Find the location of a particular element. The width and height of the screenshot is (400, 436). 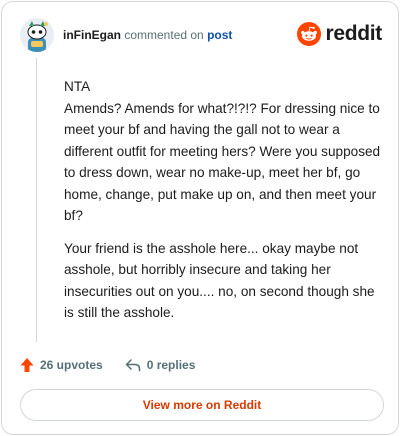

reply-count: 0 replies is located at coordinates (171, 365).